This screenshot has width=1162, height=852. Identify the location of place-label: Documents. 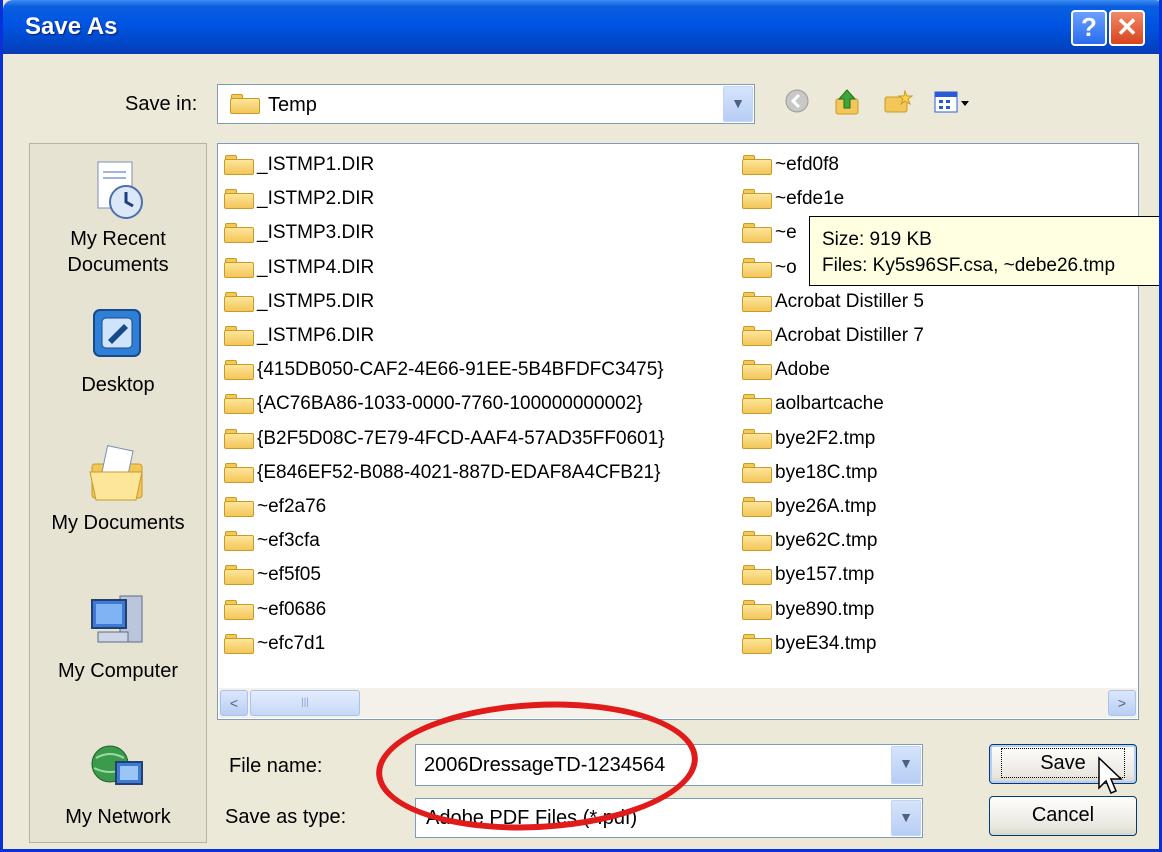
(118, 265).